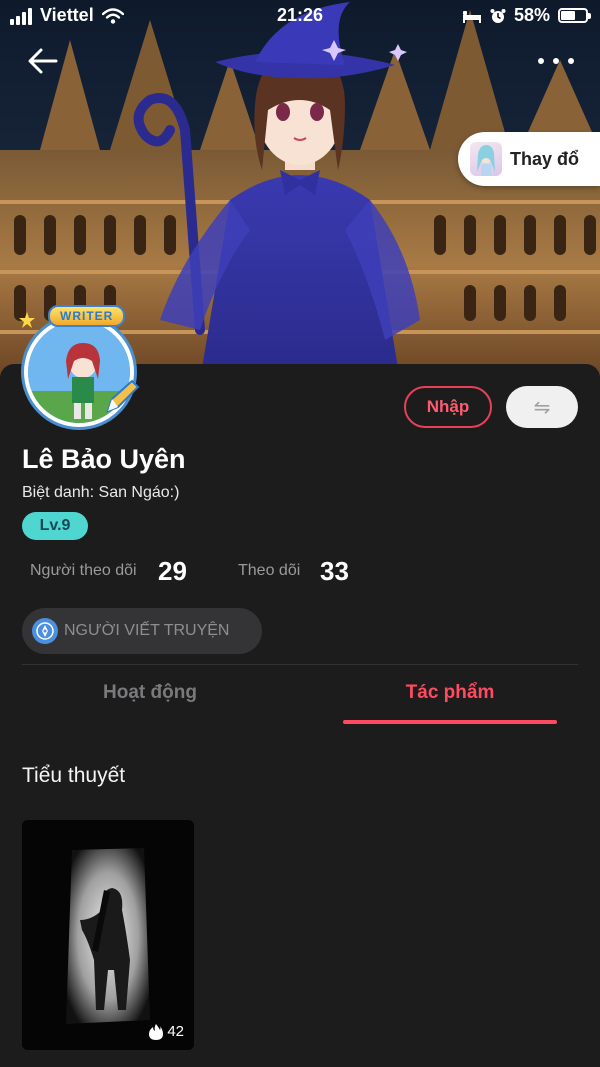  Describe the element at coordinates (486, 159) in the screenshot. I see `outfit-thumbnail` at that location.